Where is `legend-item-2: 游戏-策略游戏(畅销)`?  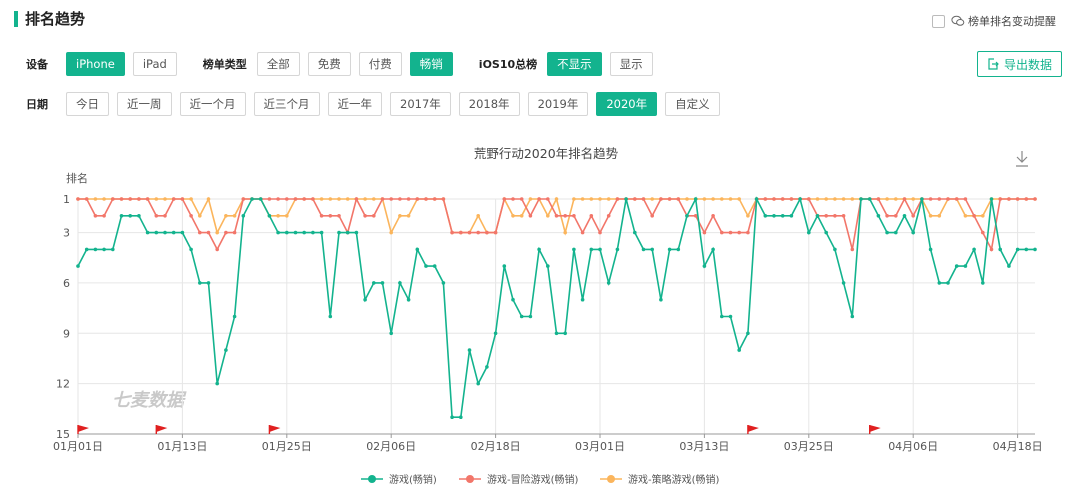
legend-item-2: 游戏-策略游戏(畅销) is located at coordinates (660, 479).